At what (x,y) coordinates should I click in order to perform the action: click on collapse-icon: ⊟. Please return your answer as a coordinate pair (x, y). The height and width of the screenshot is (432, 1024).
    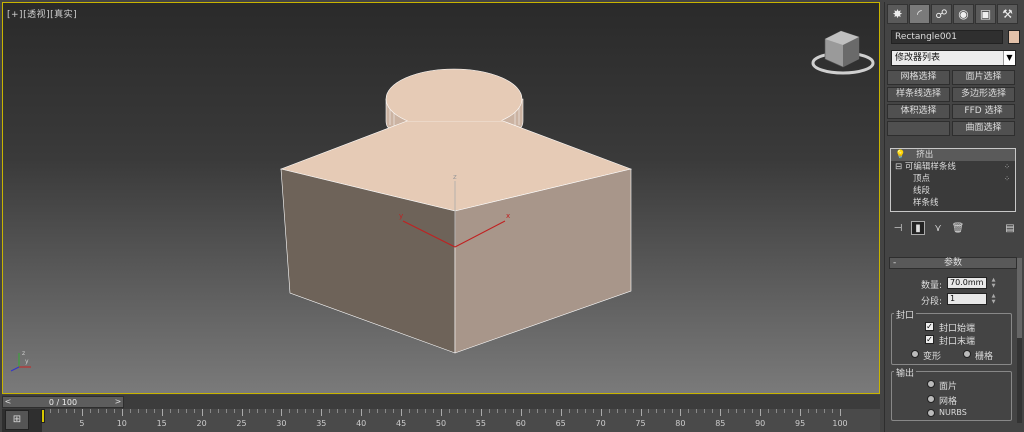
    Looking at the image, I should click on (898, 167).